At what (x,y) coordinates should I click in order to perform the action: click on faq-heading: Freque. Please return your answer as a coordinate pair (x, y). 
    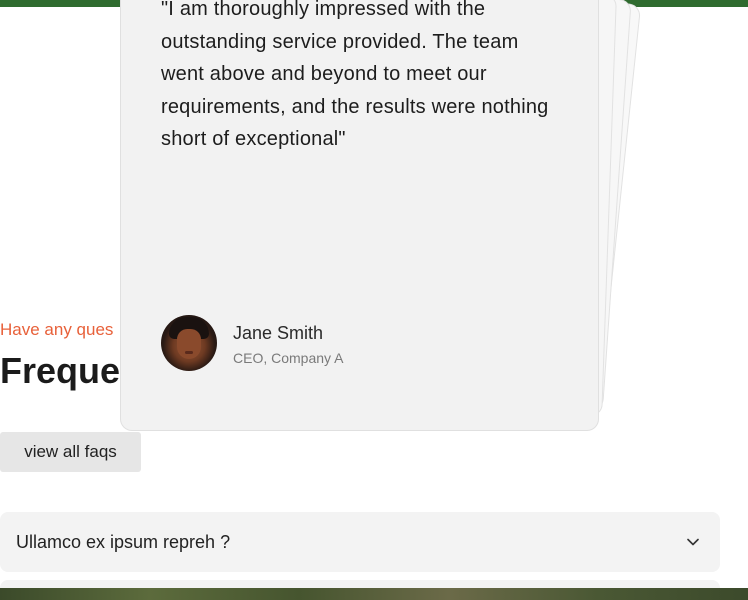
    Looking at the image, I should click on (60, 370).